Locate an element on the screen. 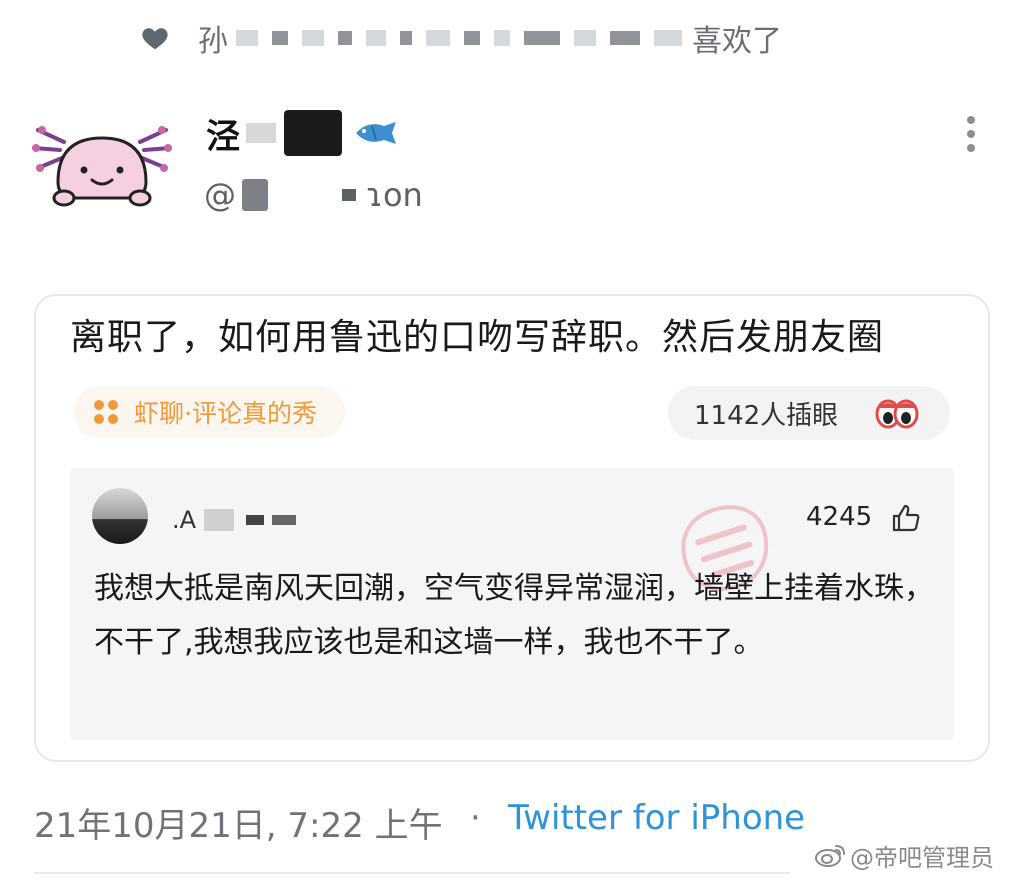 The image size is (1024, 880). author-avatar is located at coordinates (102, 160).